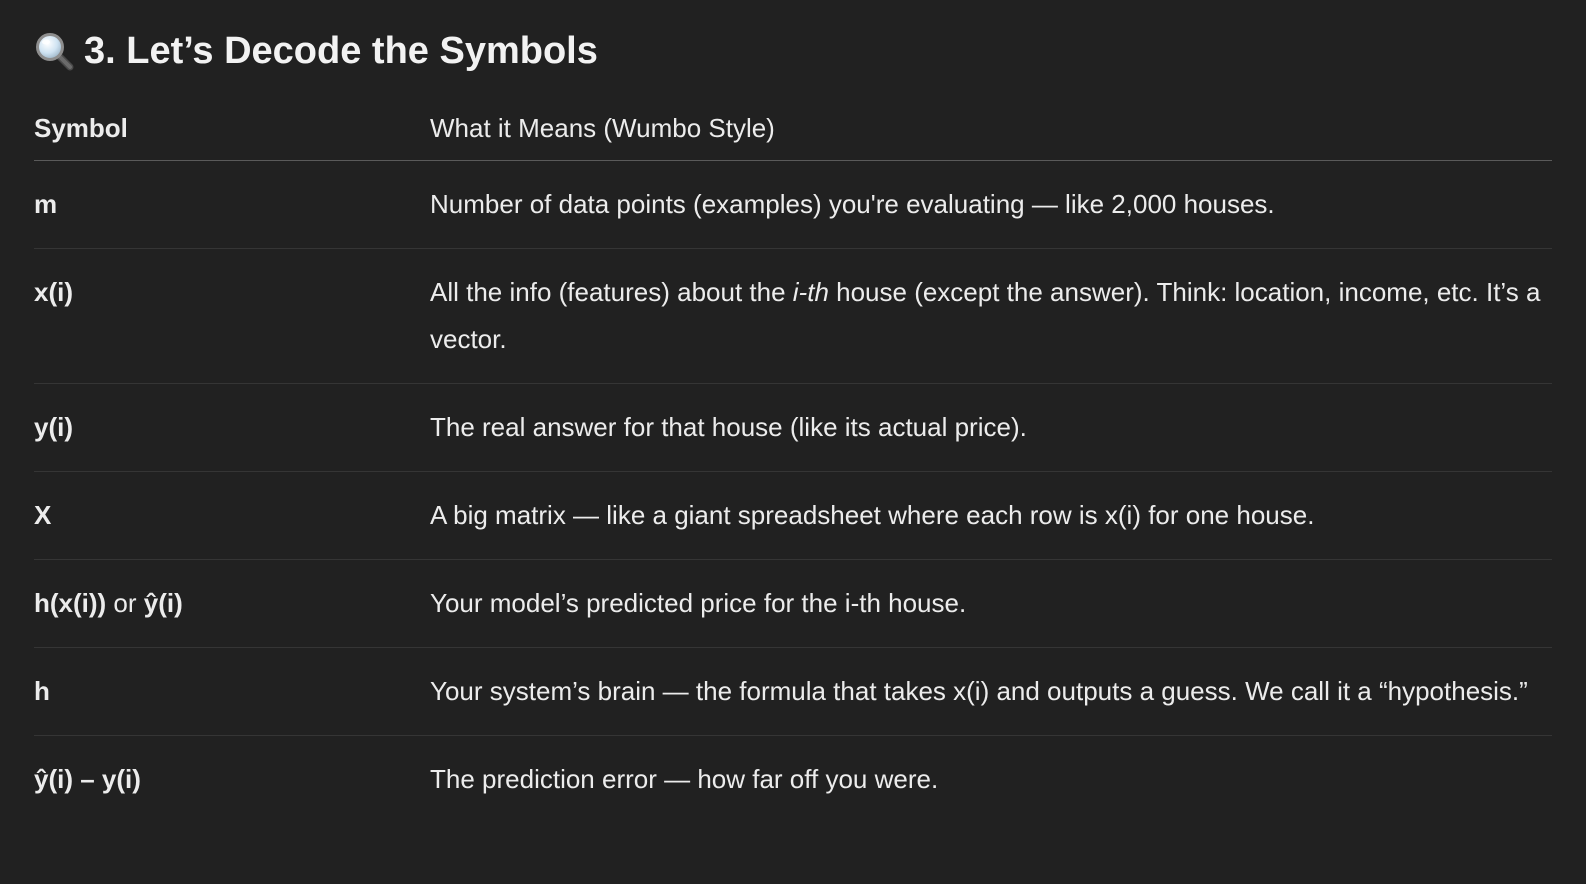  Describe the element at coordinates (54, 51) in the screenshot. I see `magnifying-glass-icon` at that location.